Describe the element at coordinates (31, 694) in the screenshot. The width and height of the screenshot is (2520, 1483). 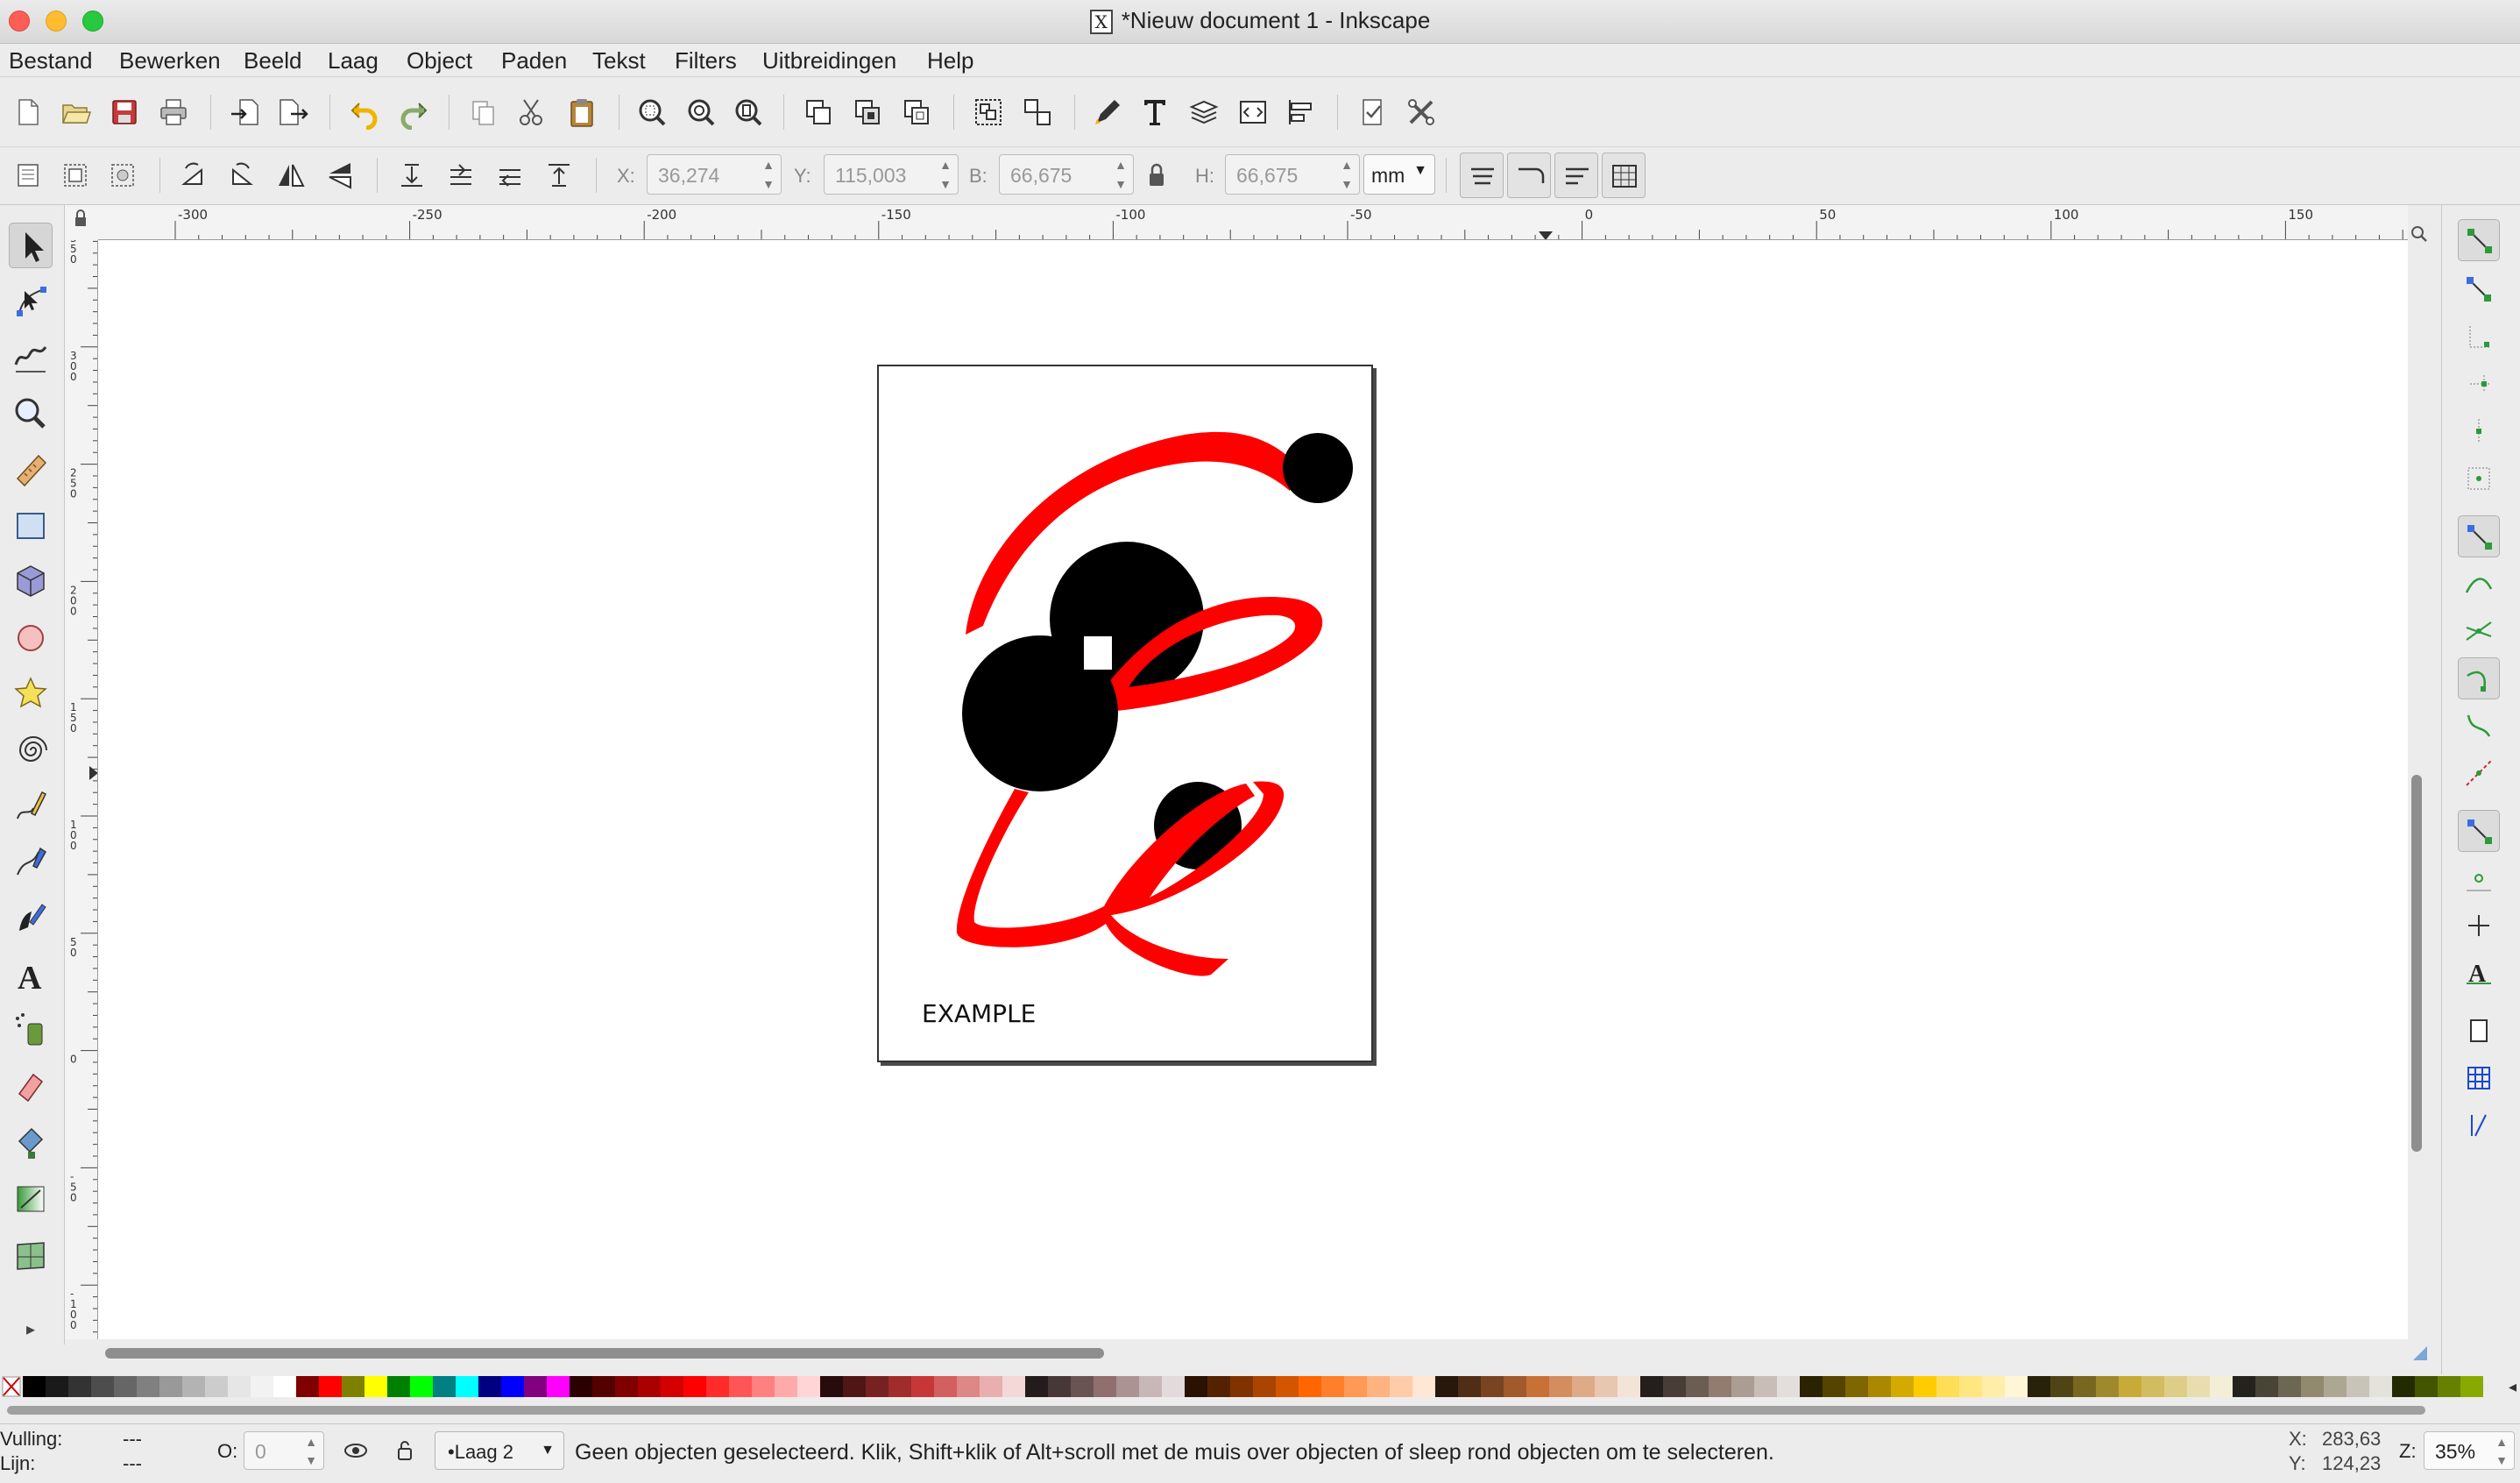
I see `star-icon` at that location.